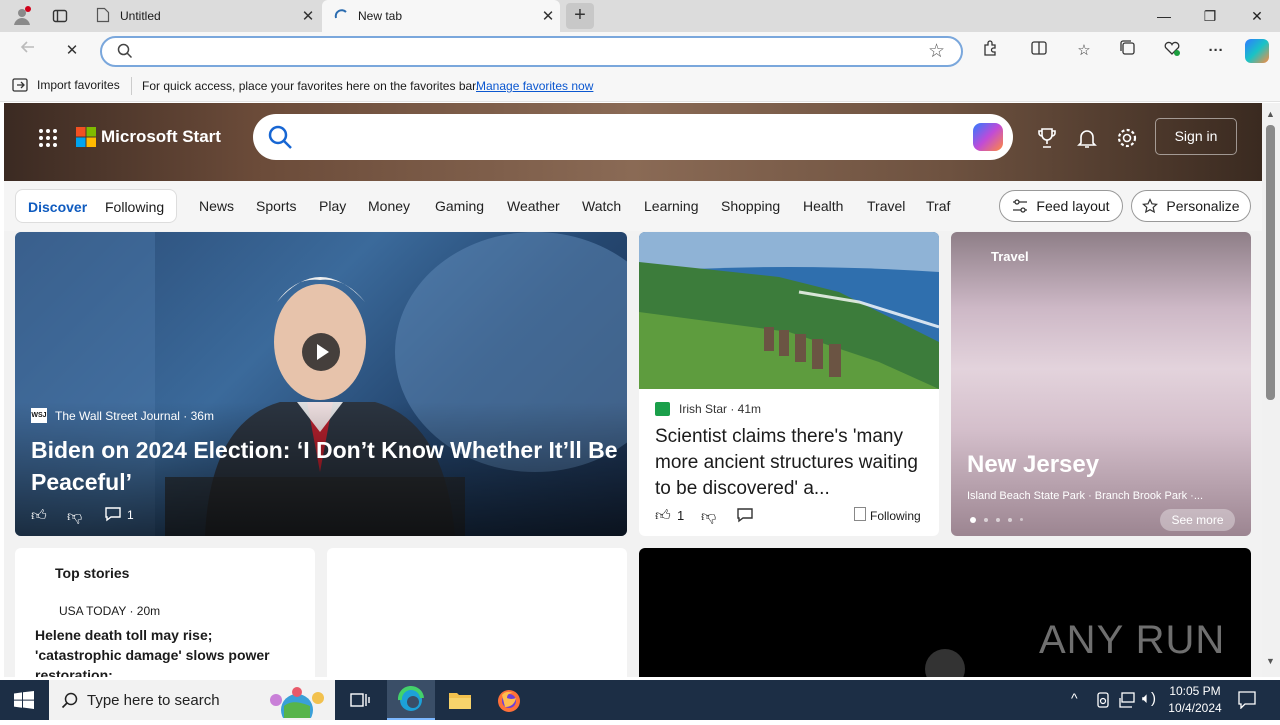  Describe the element at coordinates (1196, 136) in the screenshot. I see `sign-in-button: Sign in` at that location.